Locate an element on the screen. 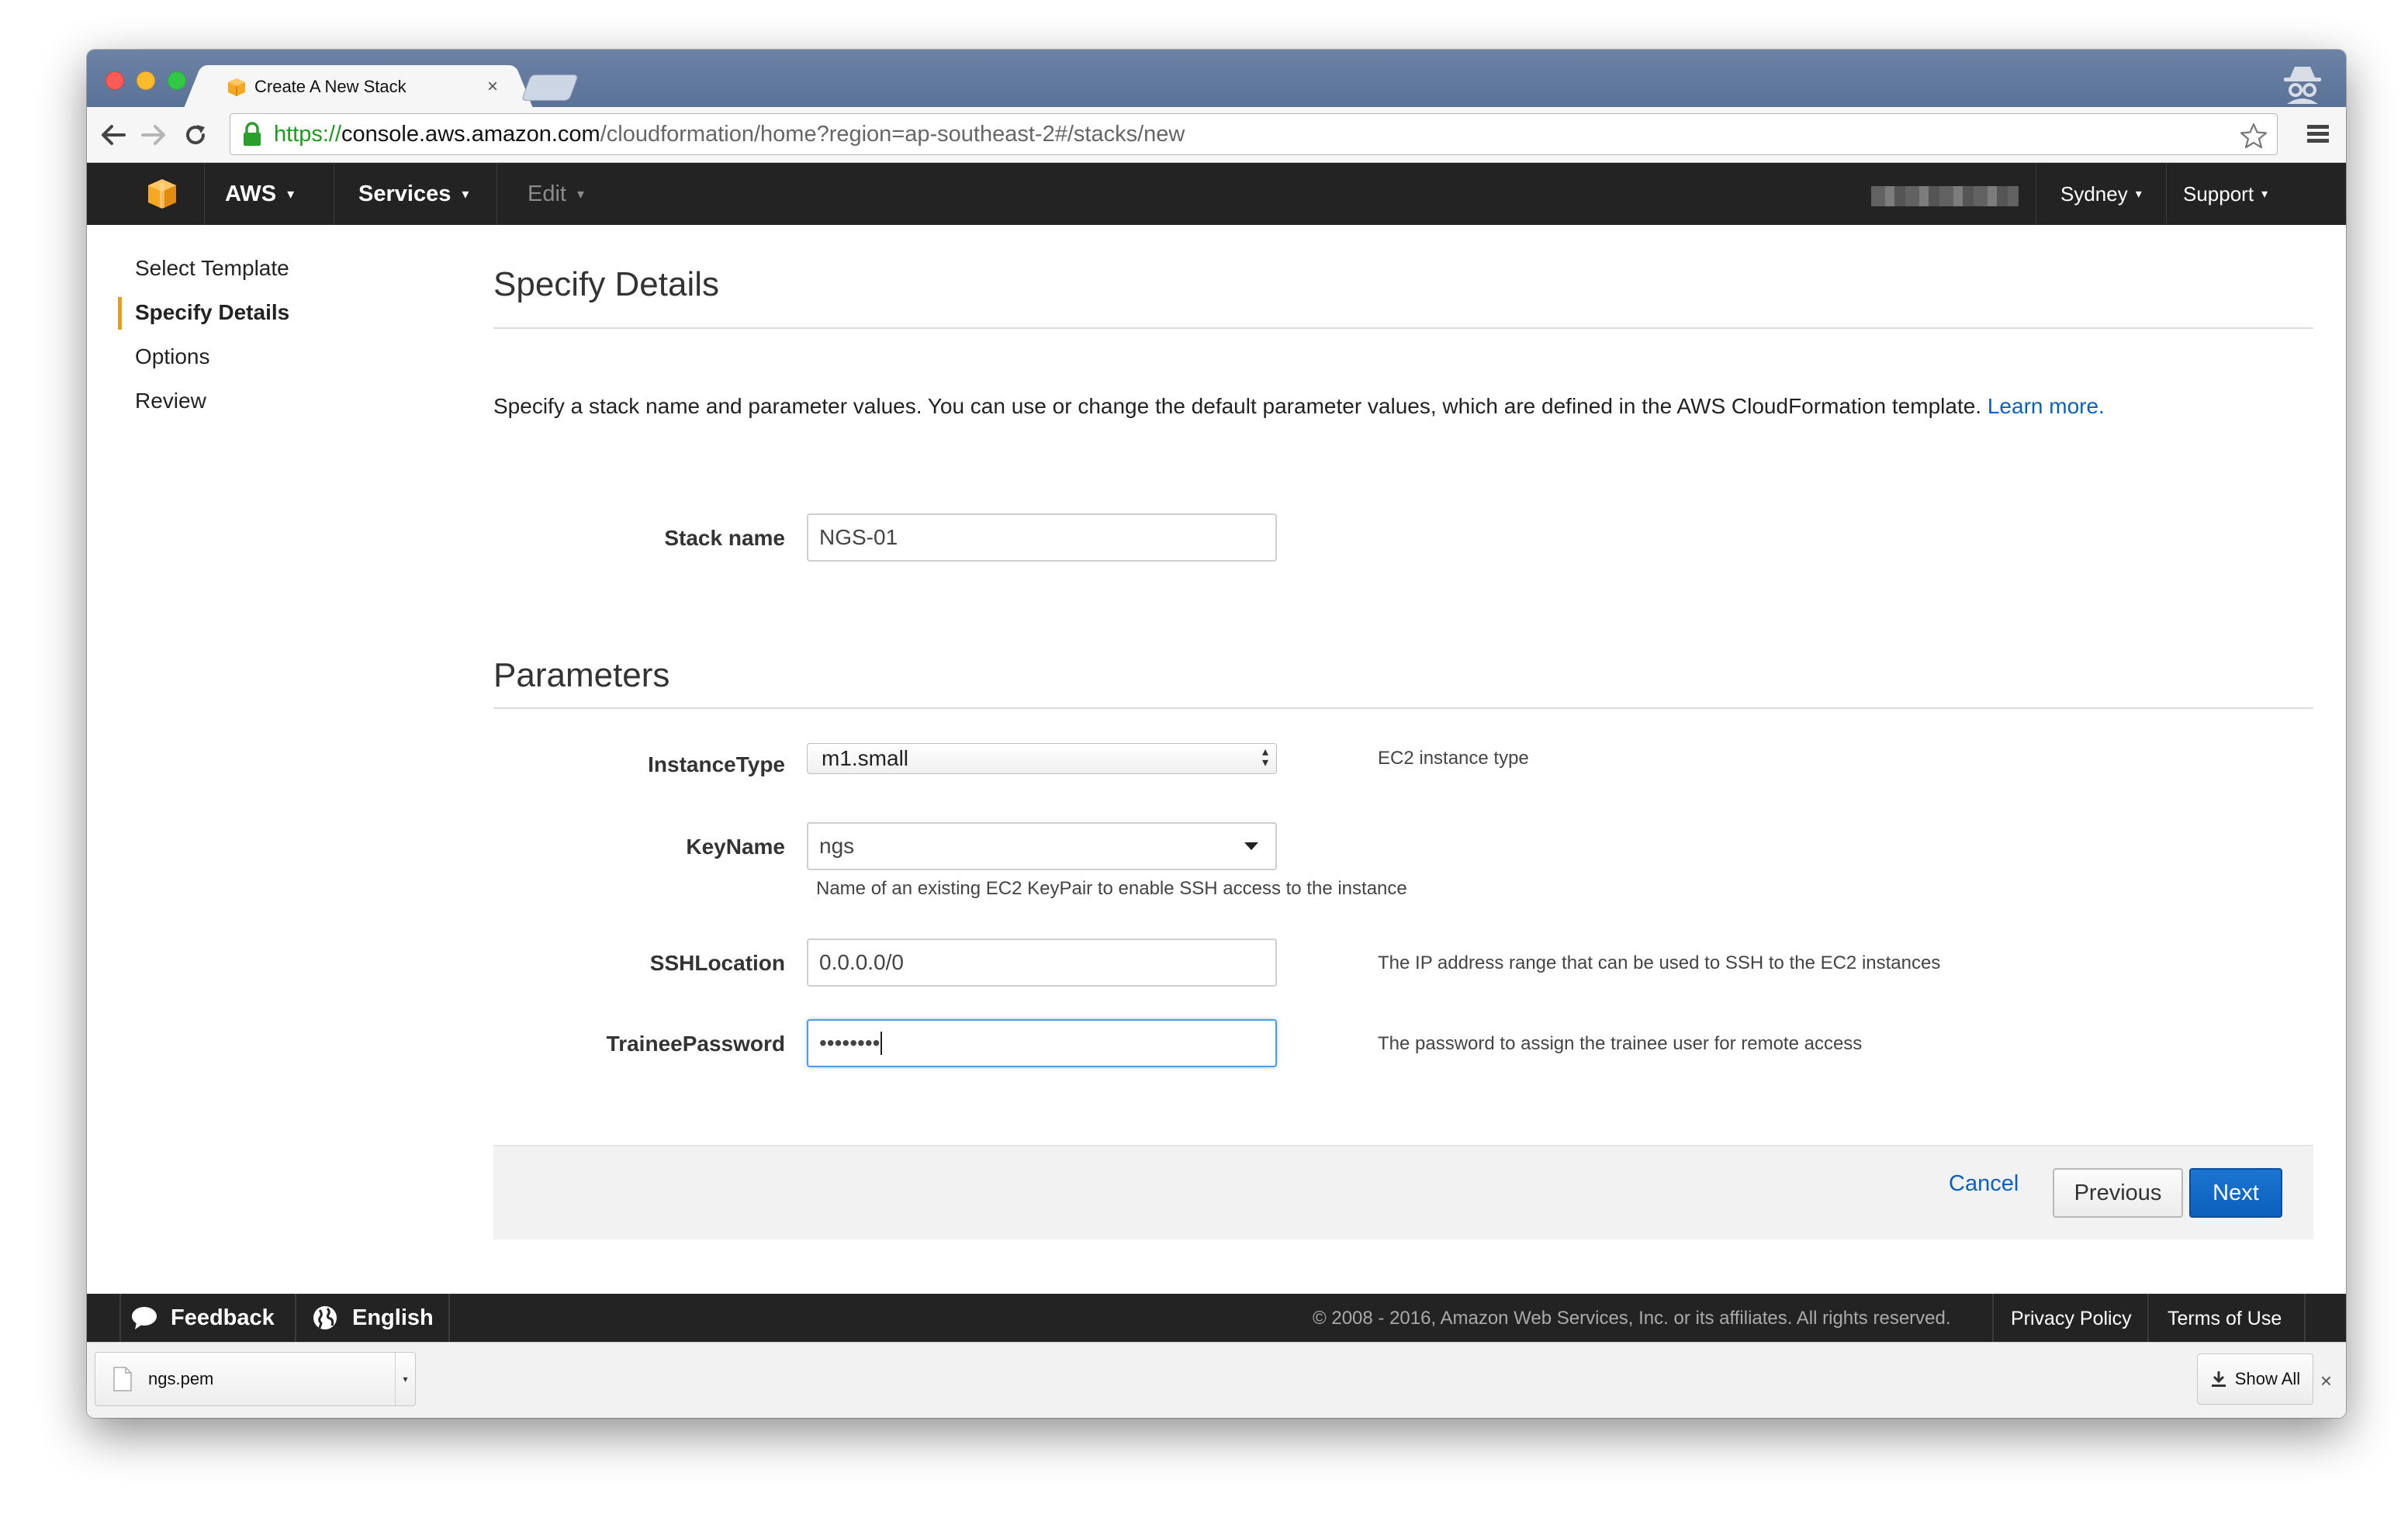 Image resolution: width=2408 pixels, height=1528 pixels. minimize-window-button is located at coordinates (146, 80).